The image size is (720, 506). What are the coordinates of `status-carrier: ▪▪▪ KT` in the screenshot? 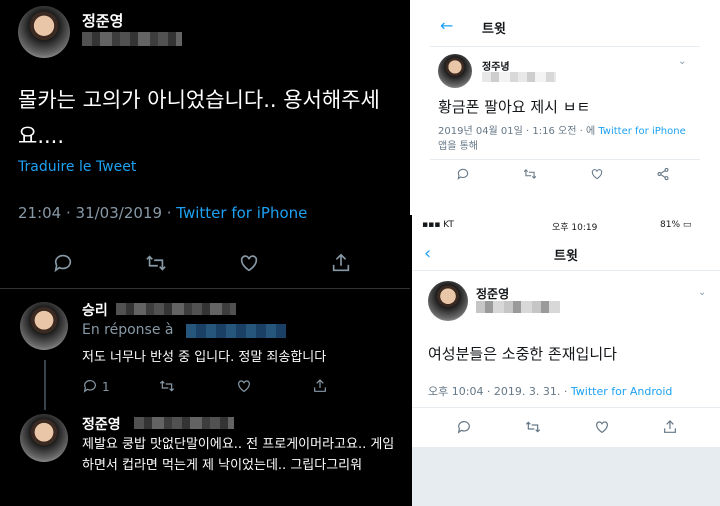 It's located at (438, 225).